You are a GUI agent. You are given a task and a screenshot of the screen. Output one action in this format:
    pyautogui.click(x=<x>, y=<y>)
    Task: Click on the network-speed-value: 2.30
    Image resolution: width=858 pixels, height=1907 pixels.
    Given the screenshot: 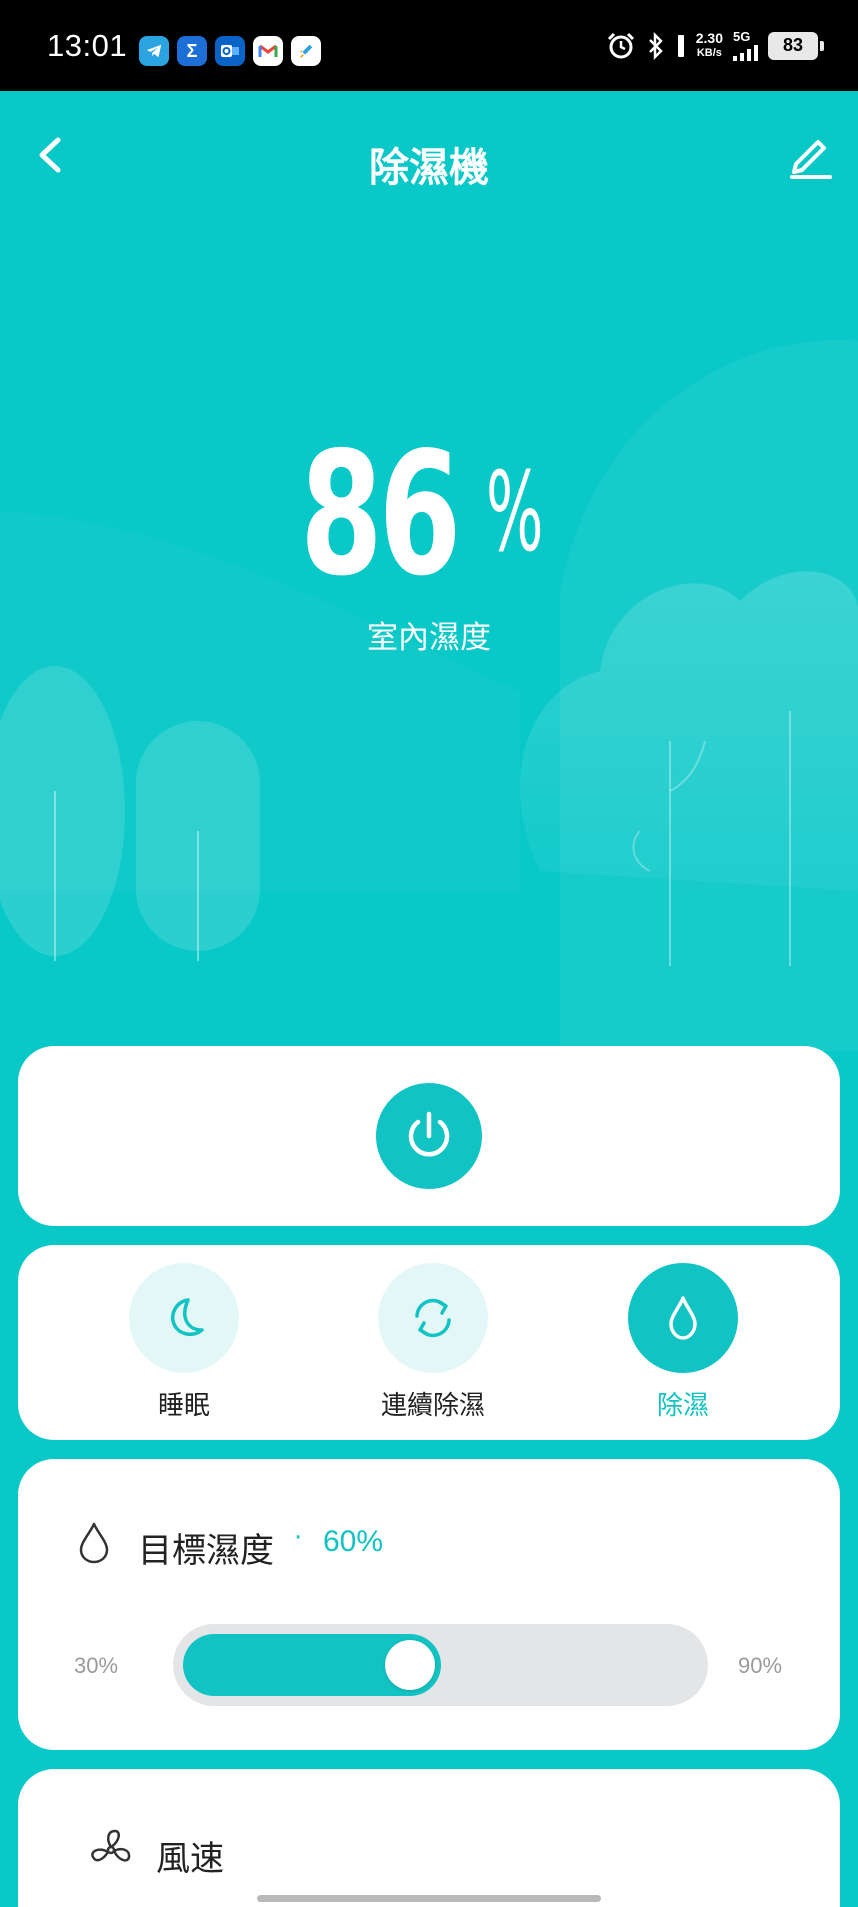 What is the action you would take?
    pyautogui.click(x=709, y=37)
    